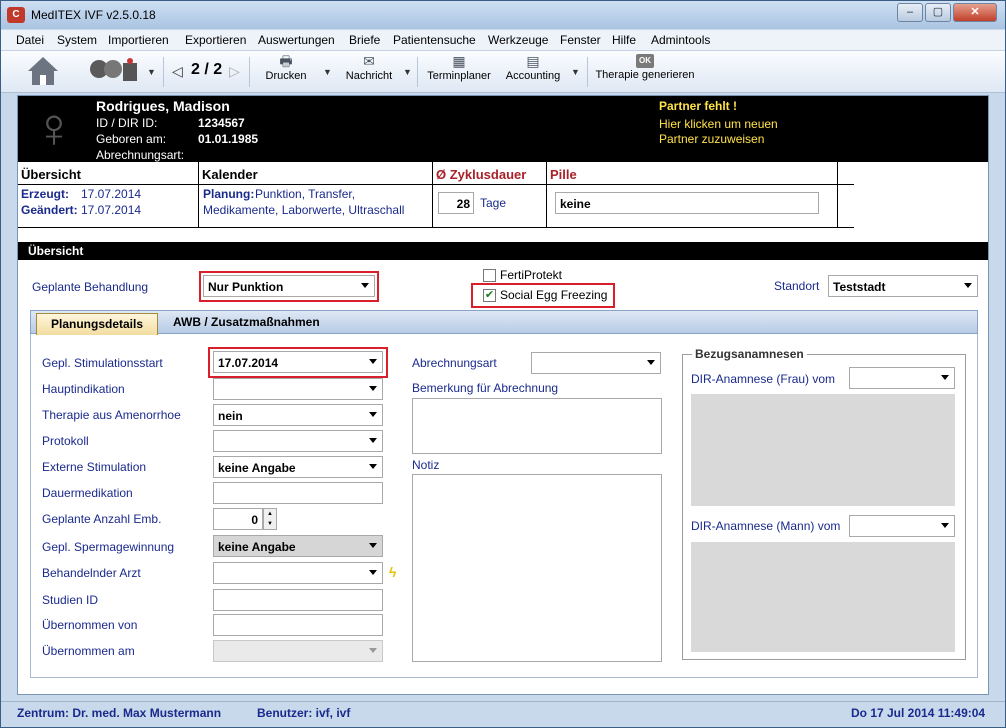  I want to click on main-indication-select, so click(298, 389).